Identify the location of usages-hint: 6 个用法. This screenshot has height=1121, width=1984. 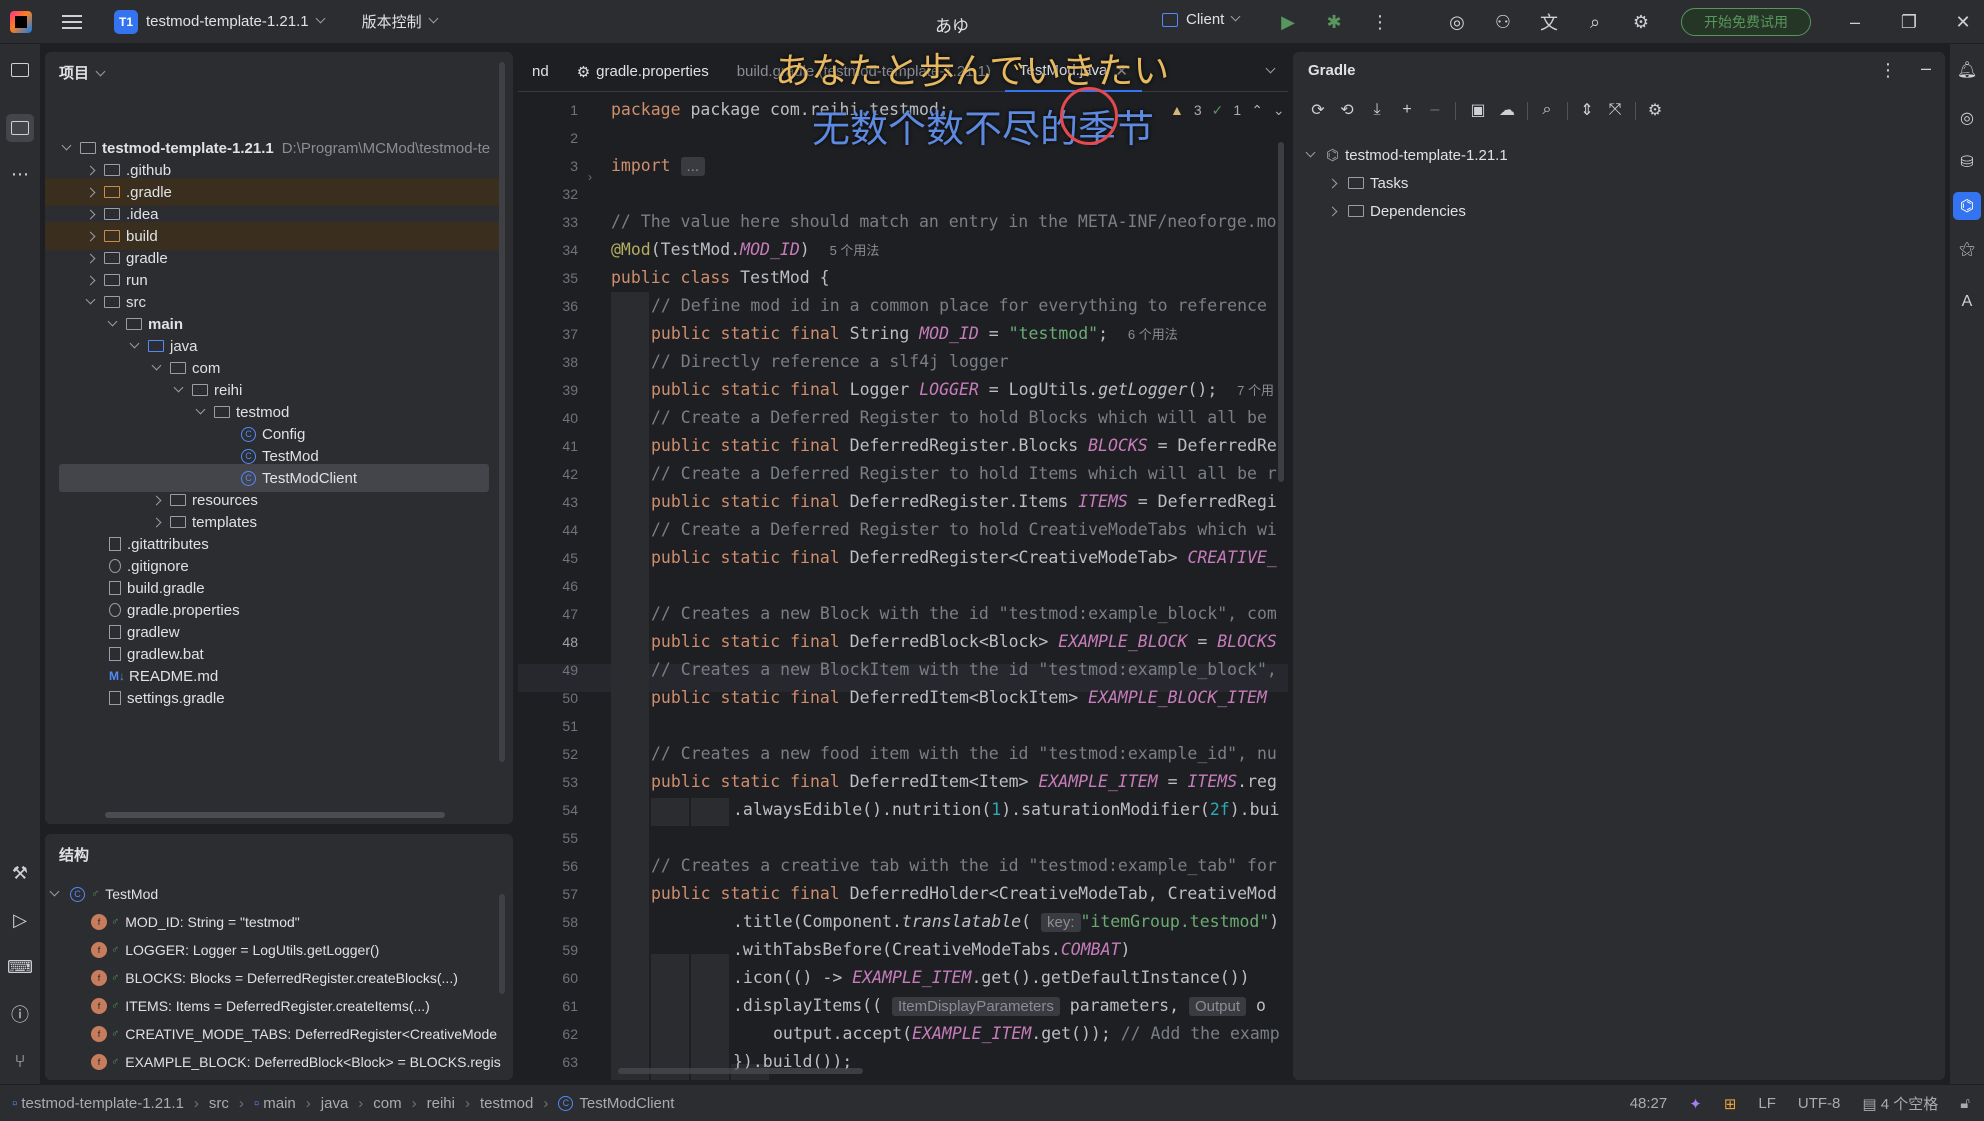
(1153, 334).